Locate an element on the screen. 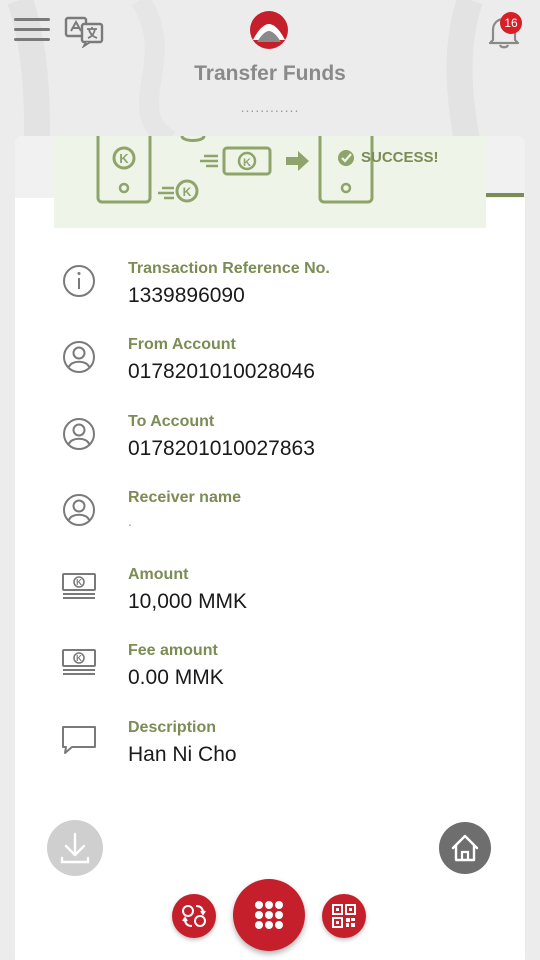 This screenshot has height=960, width=540. detail-row-amount: K Amount 10,000 MMK is located at coordinates (278, 596).